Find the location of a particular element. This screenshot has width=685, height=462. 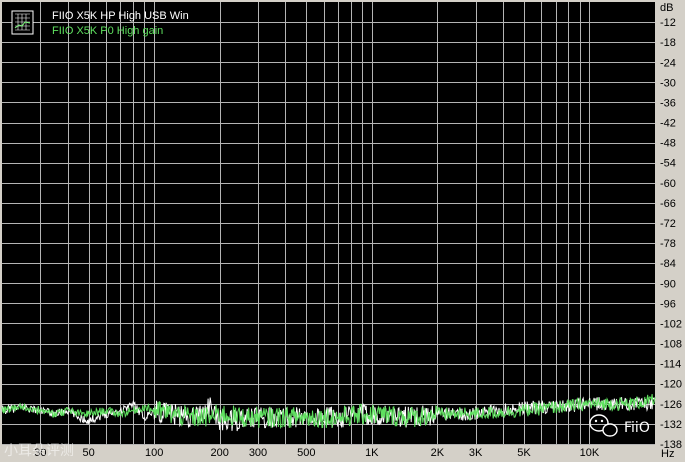

y-tick-label: -18 is located at coordinates (668, 43).